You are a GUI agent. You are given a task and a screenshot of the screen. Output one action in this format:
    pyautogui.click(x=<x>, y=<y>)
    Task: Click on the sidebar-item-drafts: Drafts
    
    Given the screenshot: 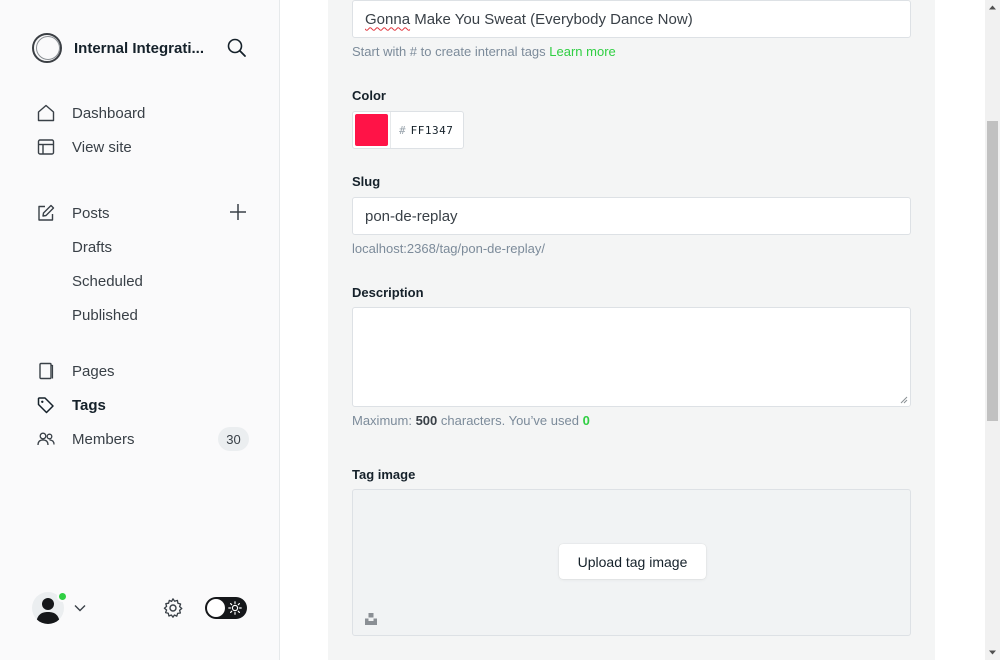 What is the action you would take?
    pyautogui.click(x=92, y=247)
    